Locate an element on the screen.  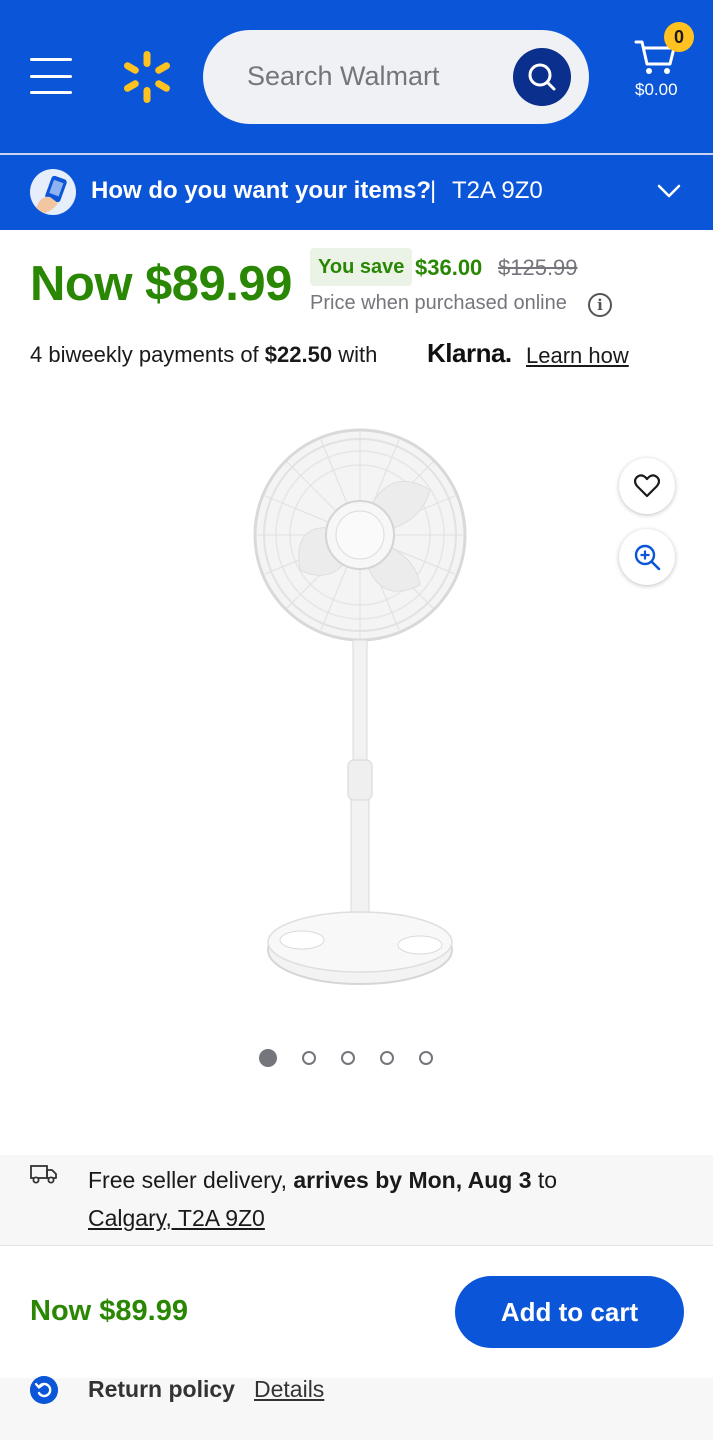
fulfillment-prefix: Free seller delivery, is located at coordinates (191, 1180).